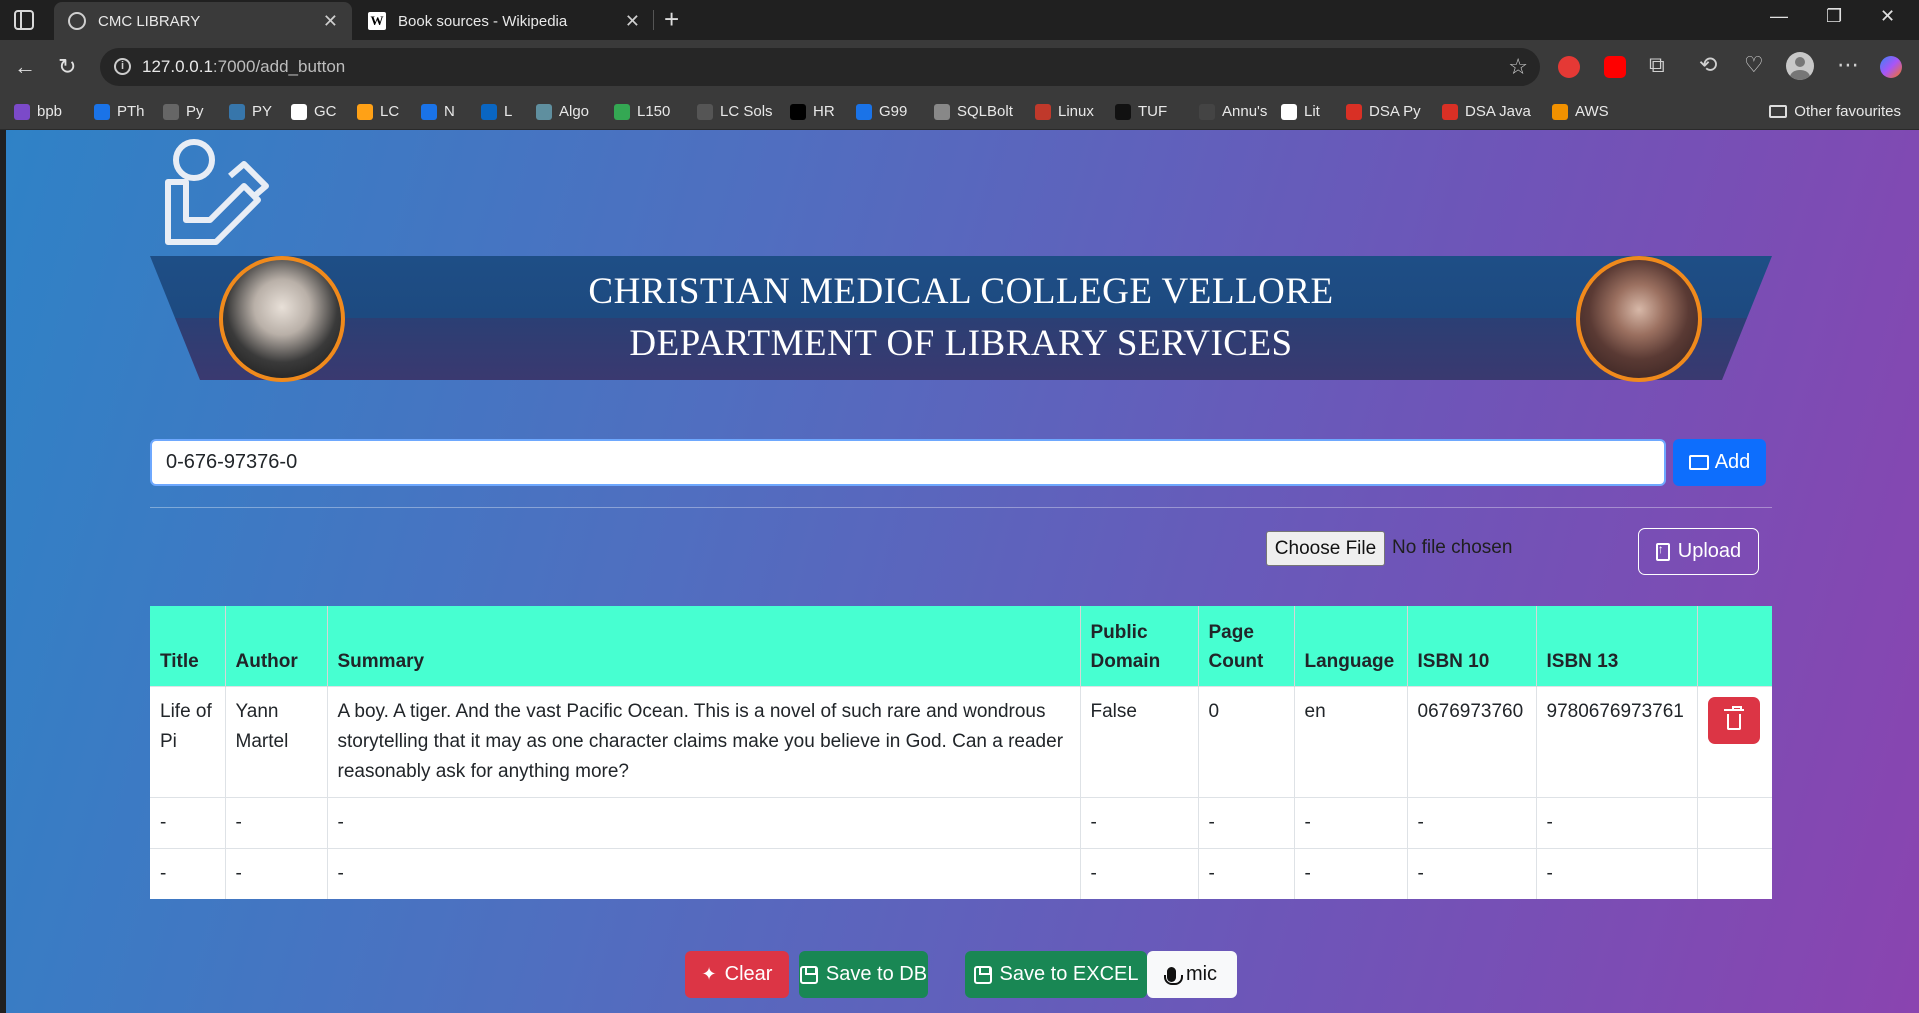  Describe the element at coordinates (1233, 111) in the screenshot. I see `bookmark-annu-s: Annu's` at that location.